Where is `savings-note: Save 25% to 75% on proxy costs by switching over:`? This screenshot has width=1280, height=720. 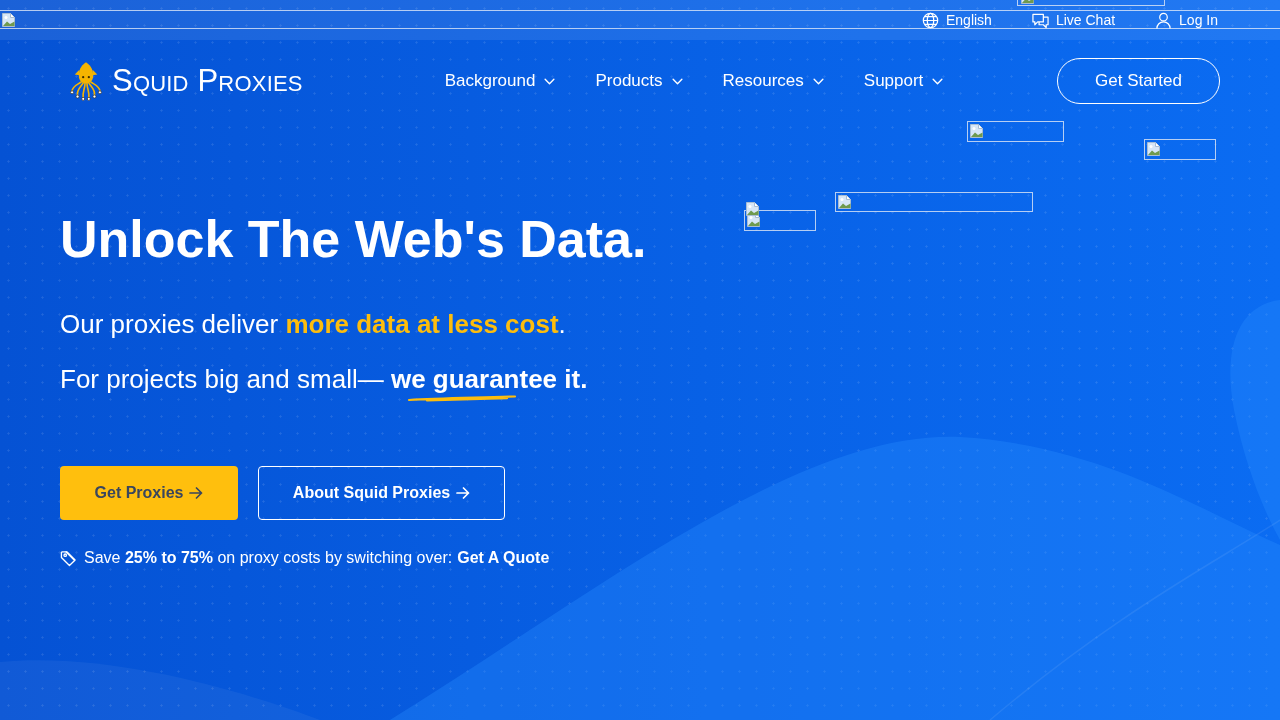
savings-note: Save 25% to 75% on proxy costs by switching over: is located at coordinates (268, 558).